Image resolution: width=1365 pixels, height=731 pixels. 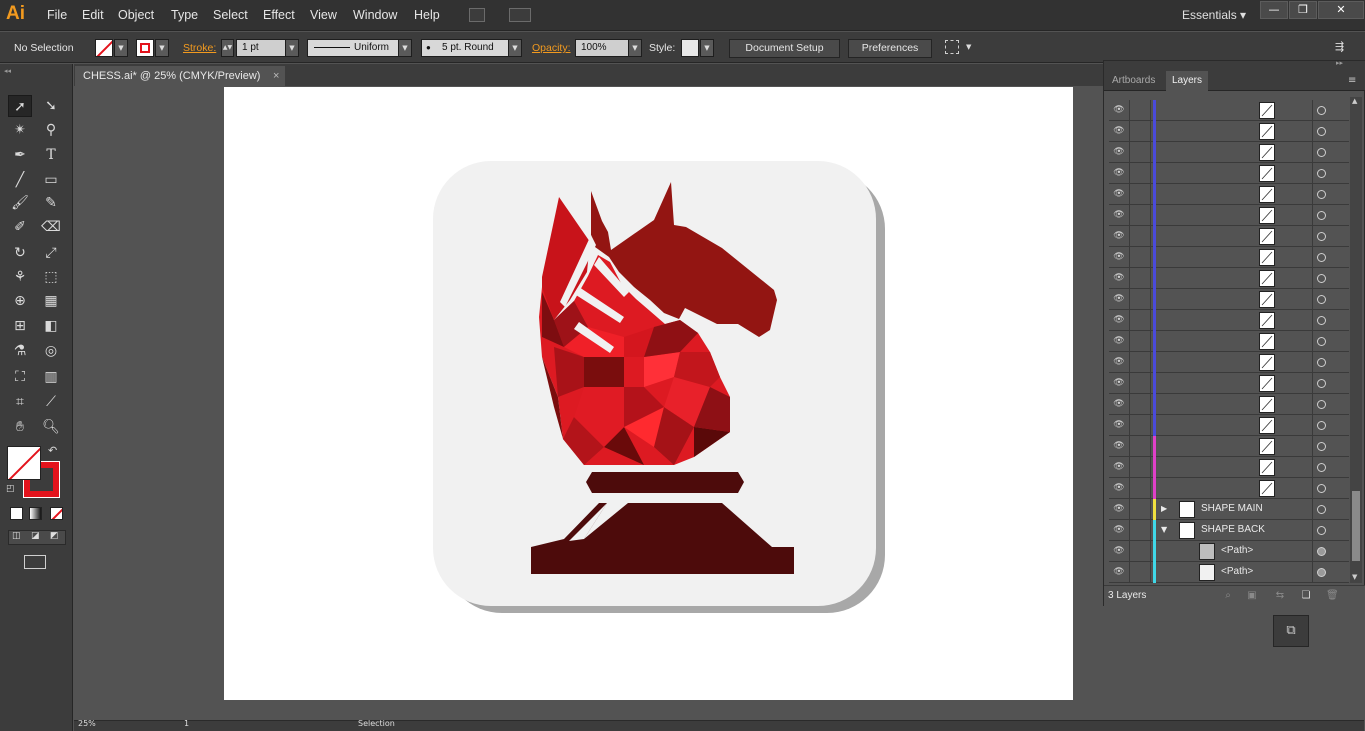 What do you see at coordinates (230, 15) in the screenshot?
I see `menu-select: Select` at bounding box center [230, 15].